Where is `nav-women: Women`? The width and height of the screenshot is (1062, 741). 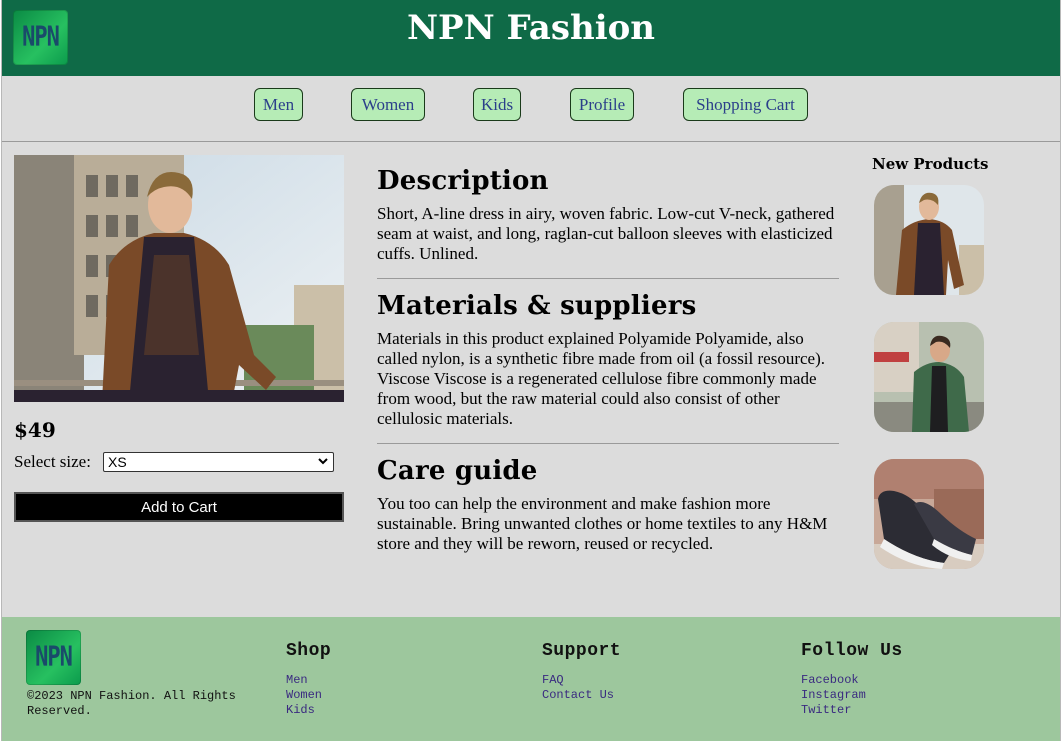 nav-women: Women is located at coordinates (388, 104).